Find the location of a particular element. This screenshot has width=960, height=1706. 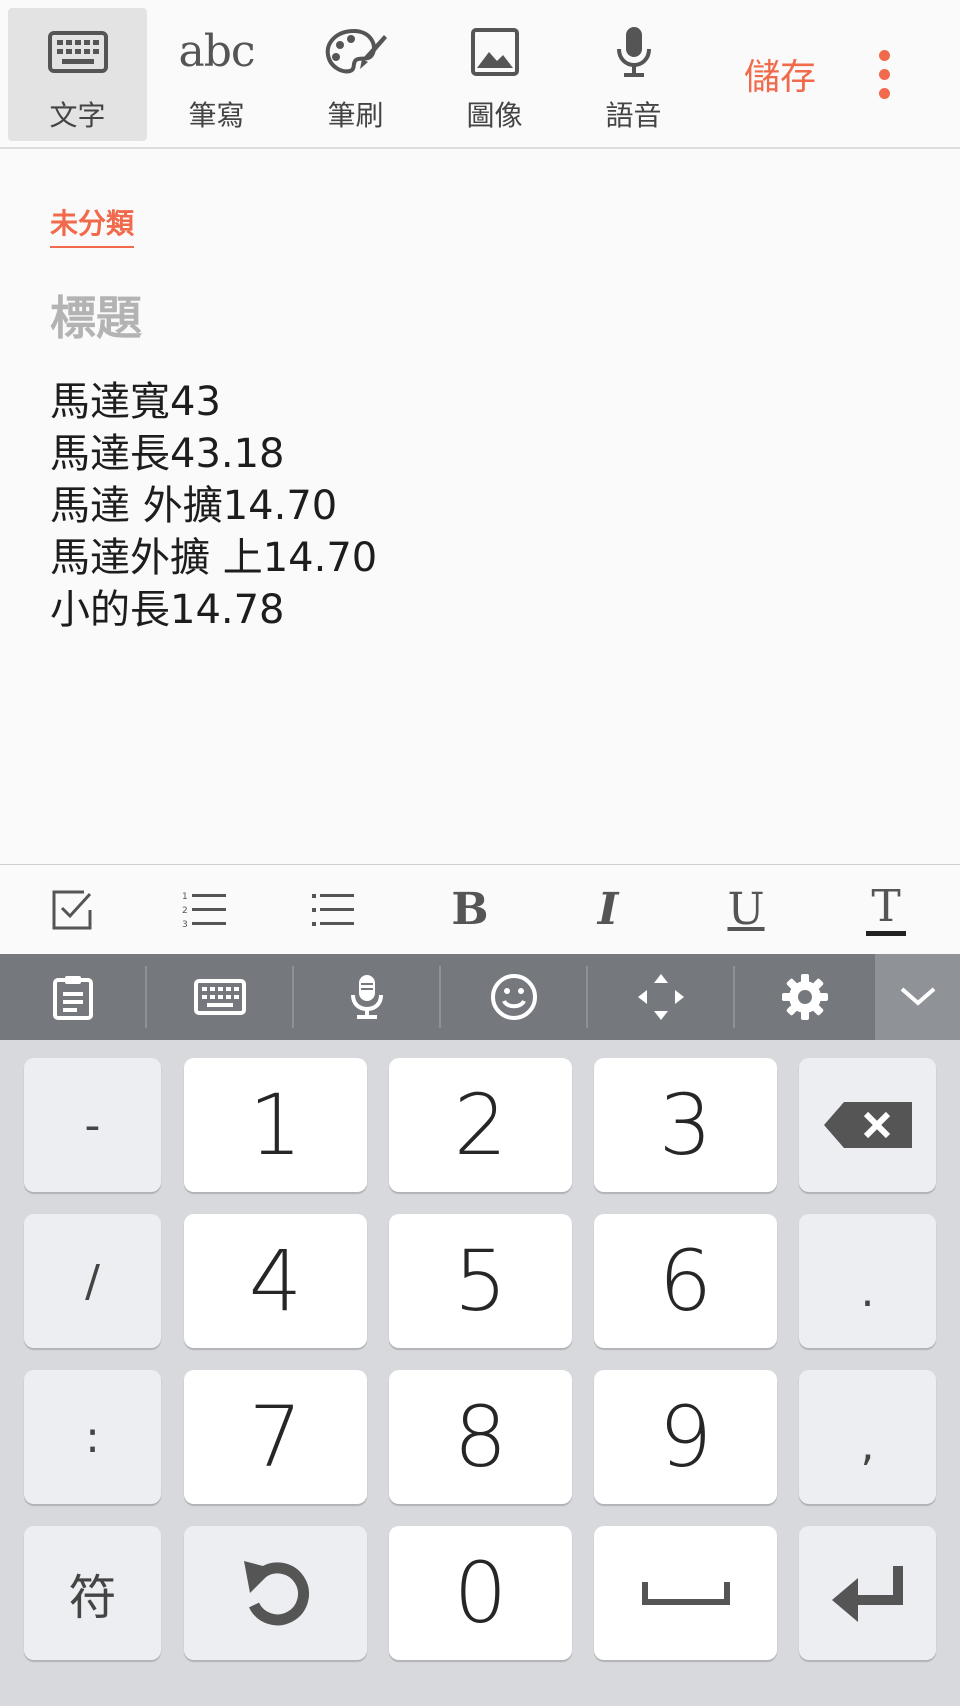

keyboard-settings-button is located at coordinates (805, 997).